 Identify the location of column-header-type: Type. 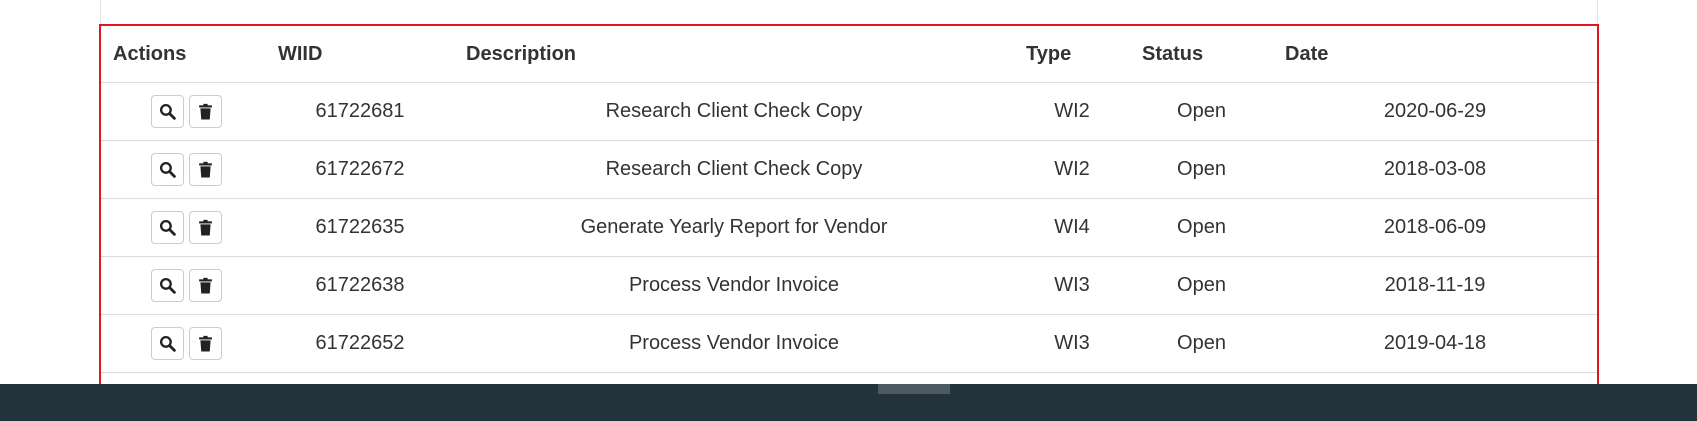
(1072, 54).